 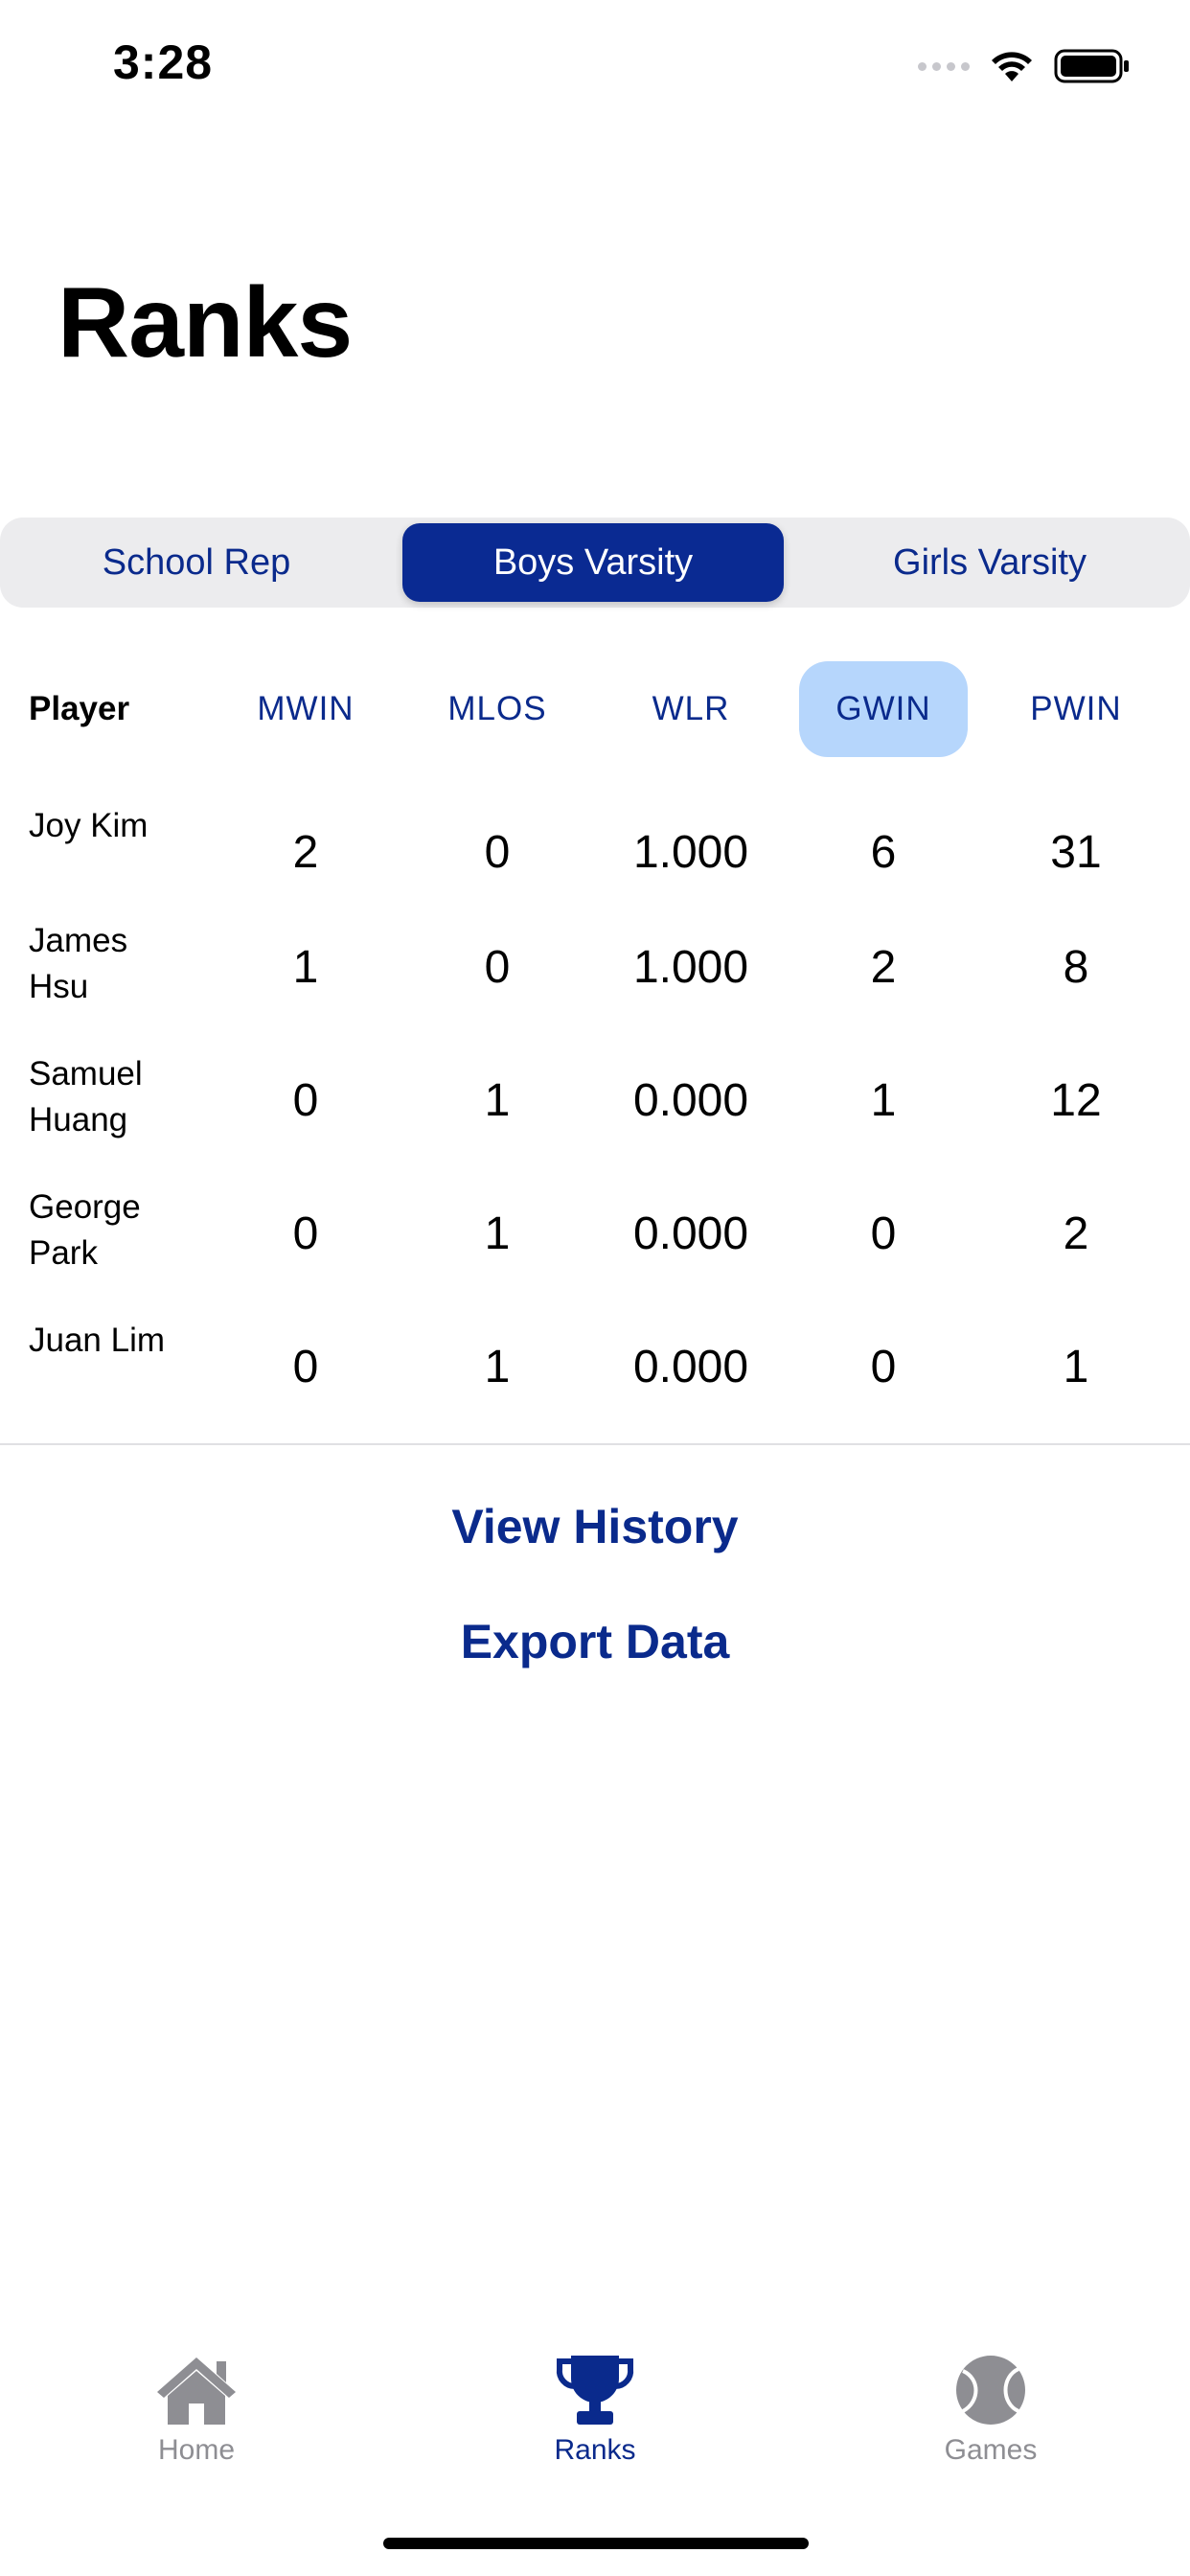 What do you see at coordinates (596, 2543) in the screenshot?
I see `home-indicator` at bounding box center [596, 2543].